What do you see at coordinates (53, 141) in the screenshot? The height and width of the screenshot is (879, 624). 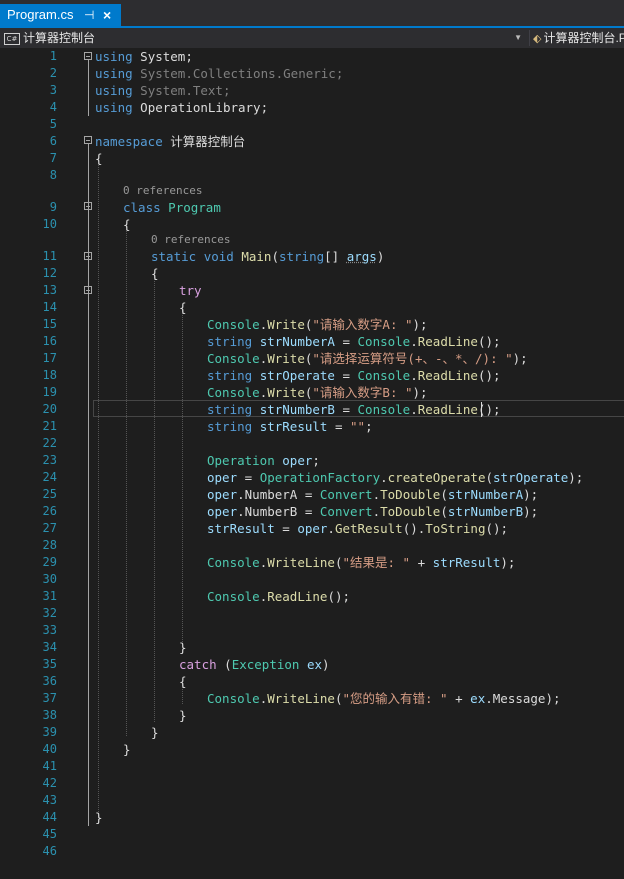 I see `line-number: 6` at bounding box center [53, 141].